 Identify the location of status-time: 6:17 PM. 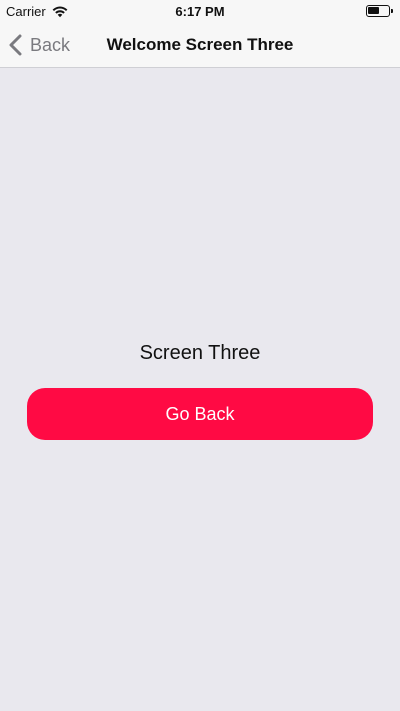
(200, 11).